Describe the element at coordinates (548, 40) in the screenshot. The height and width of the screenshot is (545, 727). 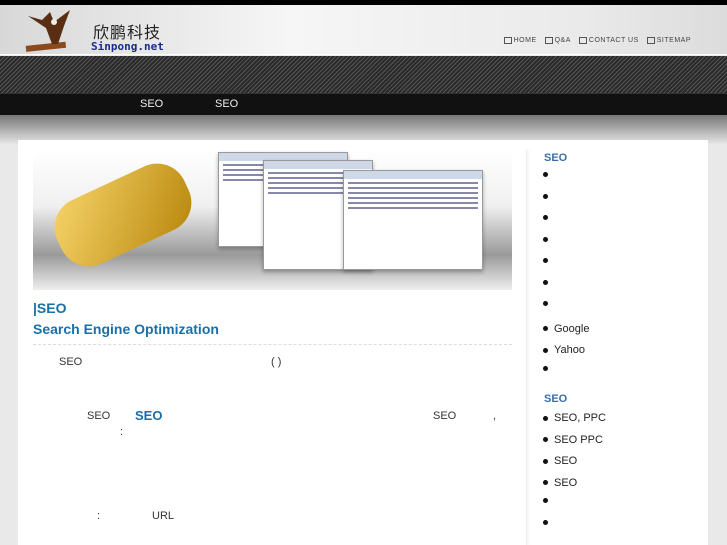
I see `book-icon` at that location.